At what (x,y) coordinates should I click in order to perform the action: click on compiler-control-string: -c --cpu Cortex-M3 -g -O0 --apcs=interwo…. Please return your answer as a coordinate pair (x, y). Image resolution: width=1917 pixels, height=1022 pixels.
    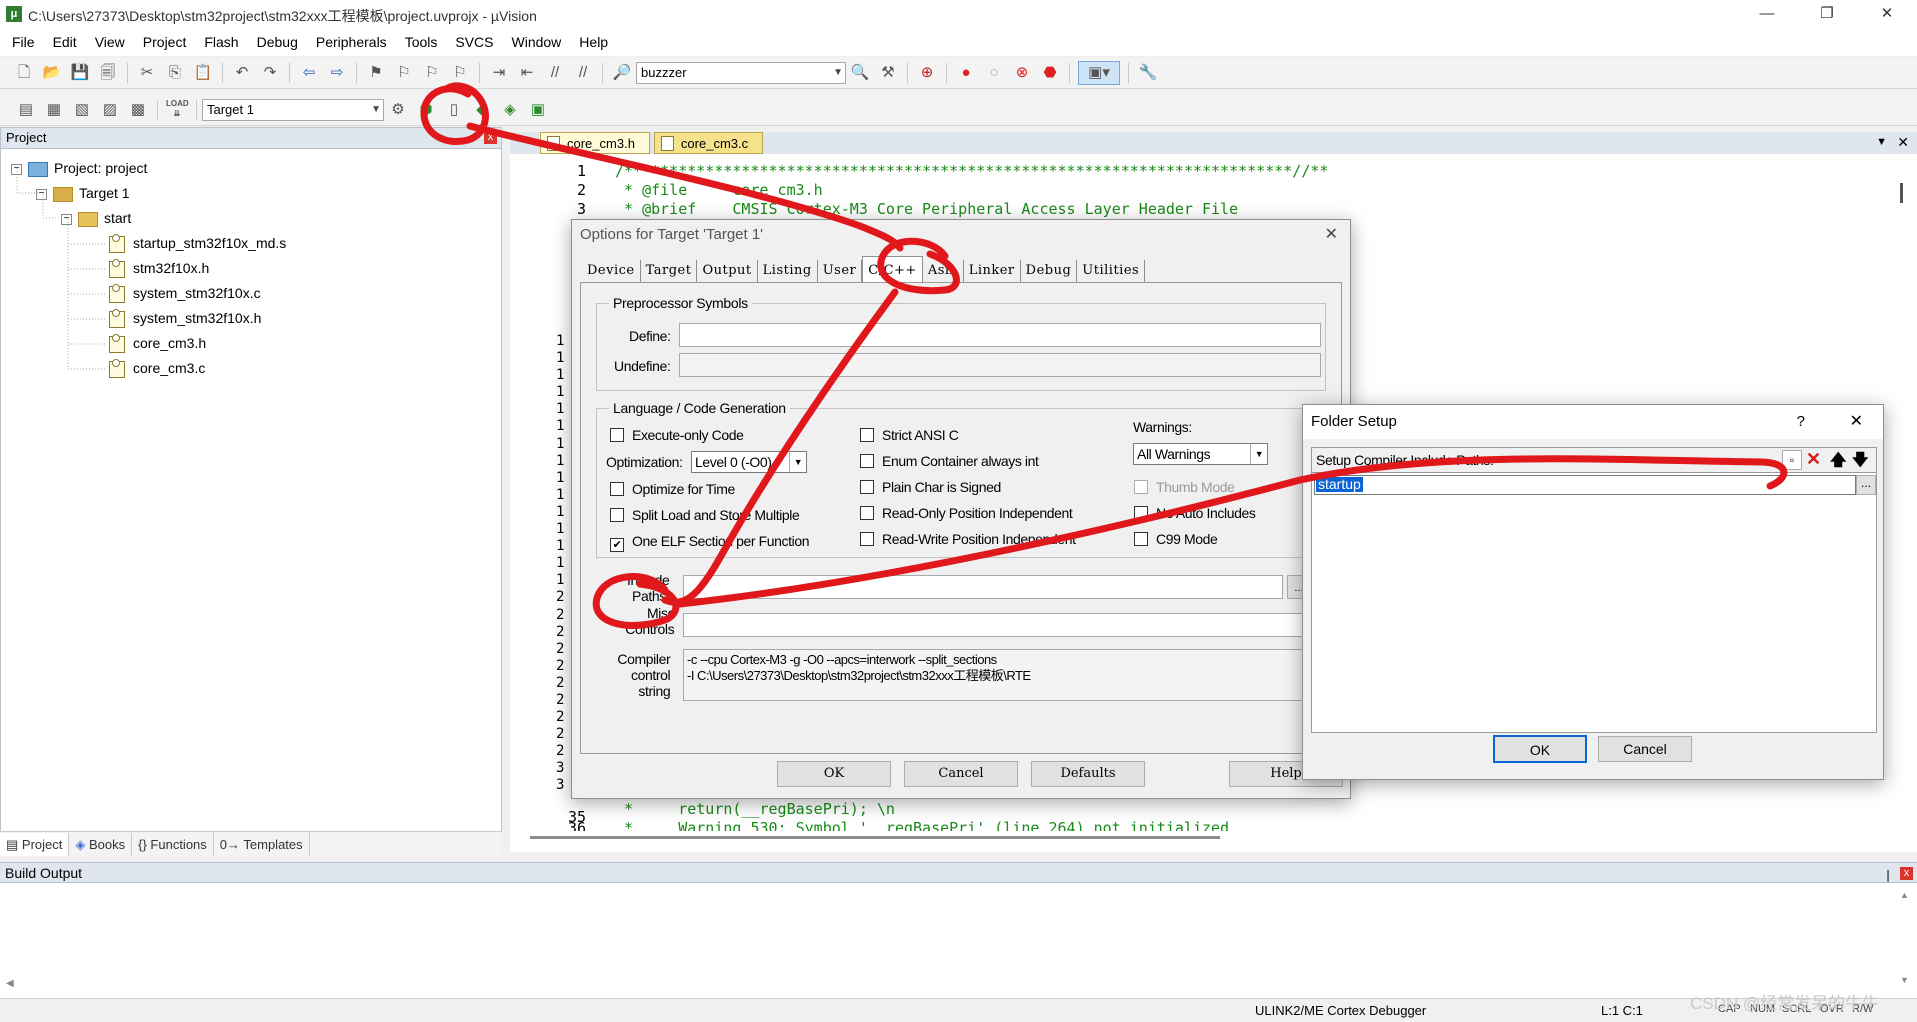
    Looking at the image, I should click on (1008, 675).